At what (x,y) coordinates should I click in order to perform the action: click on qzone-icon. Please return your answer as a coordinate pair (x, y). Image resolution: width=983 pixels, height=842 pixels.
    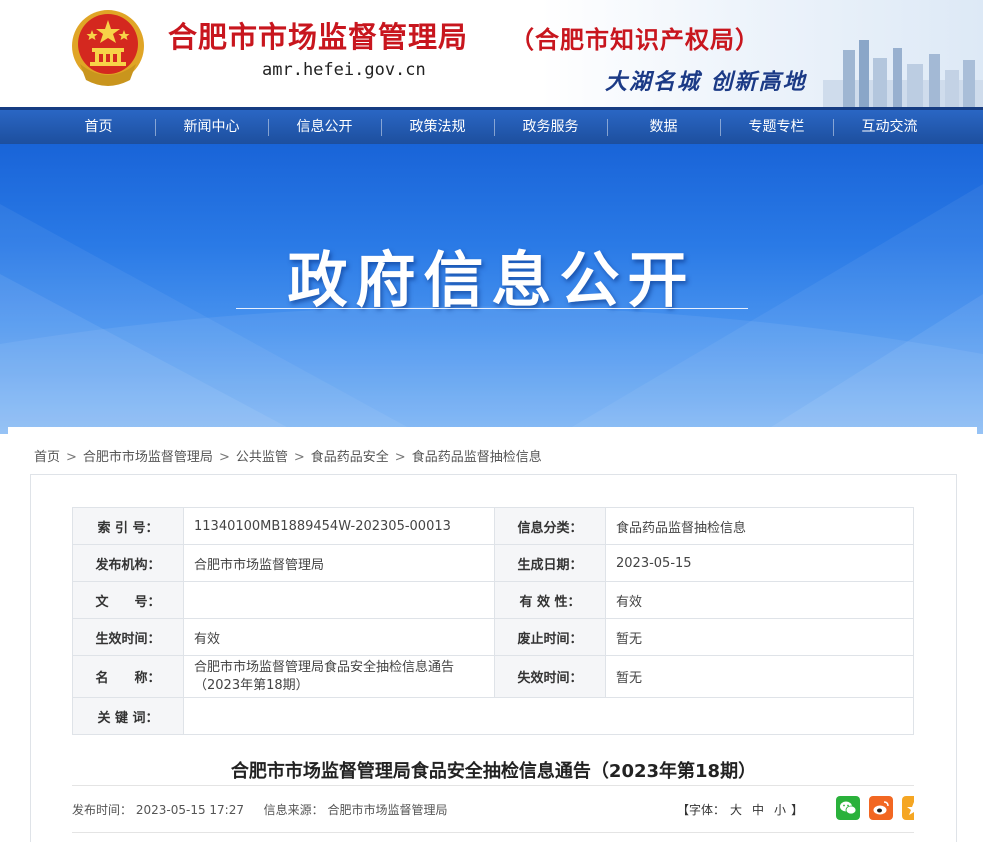
    Looking at the image, I should click on (910, 808).